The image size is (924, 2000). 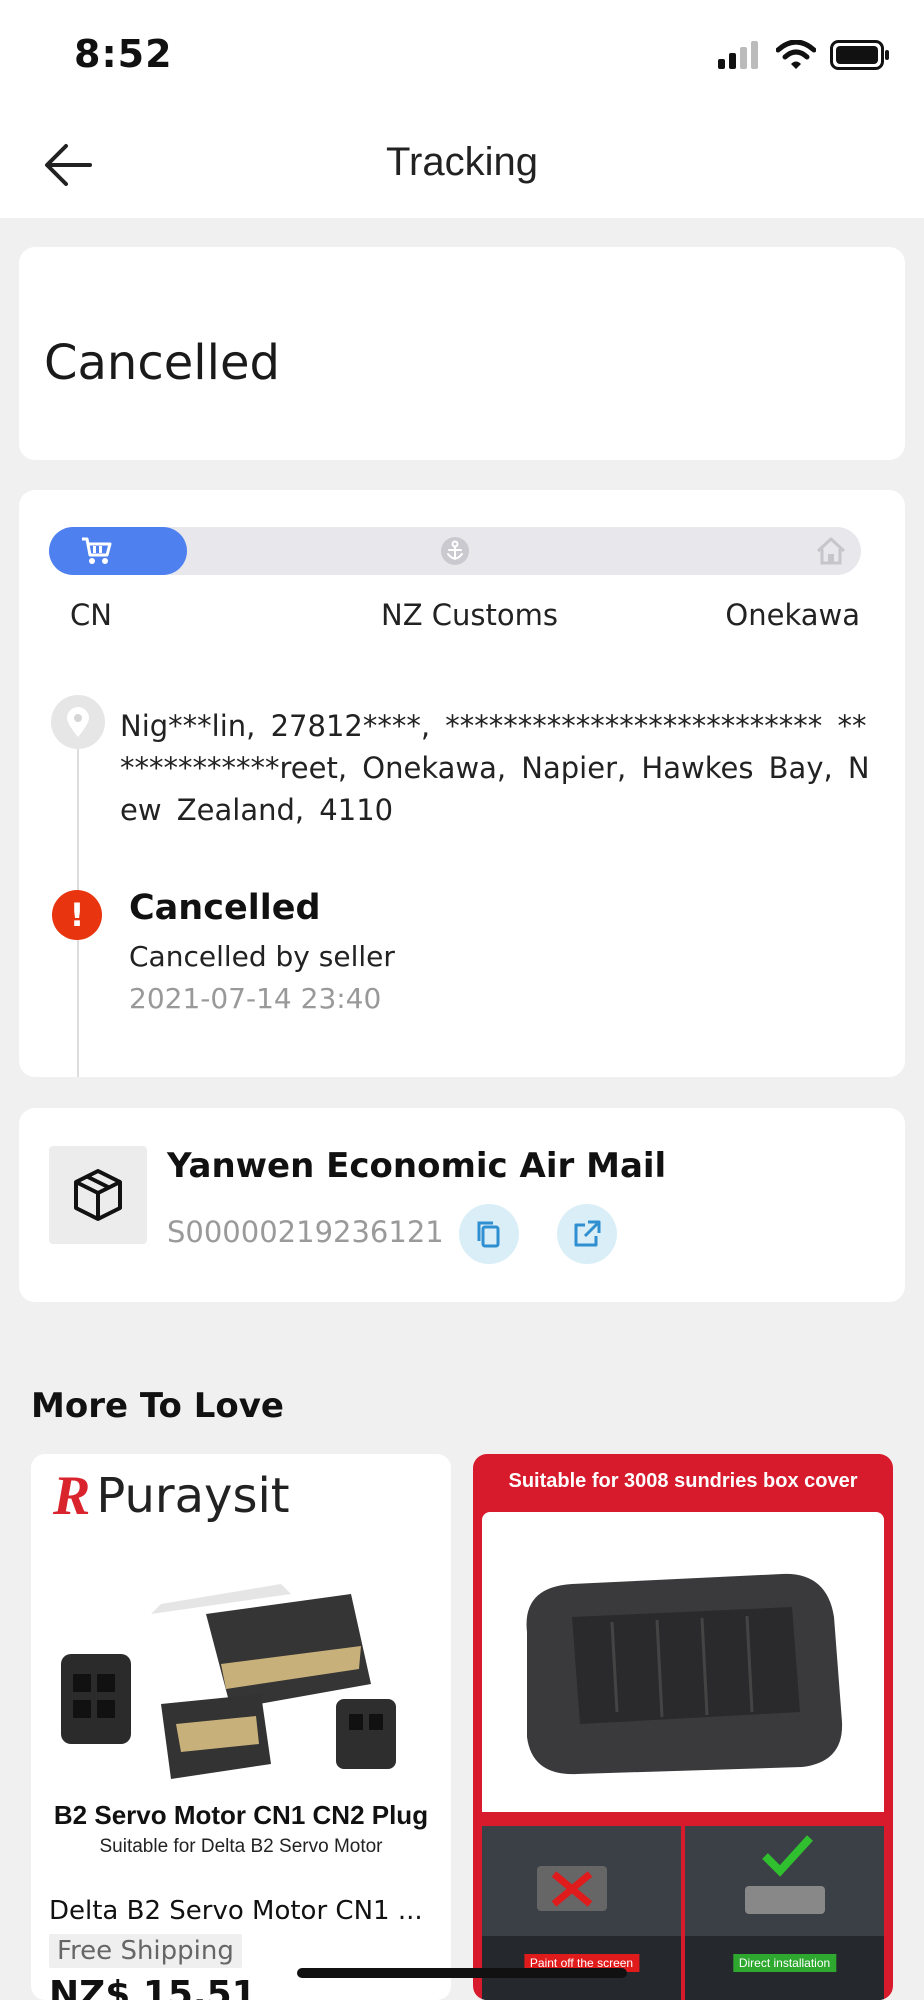 I want to click on status-icons, so click(x=804, y=55).